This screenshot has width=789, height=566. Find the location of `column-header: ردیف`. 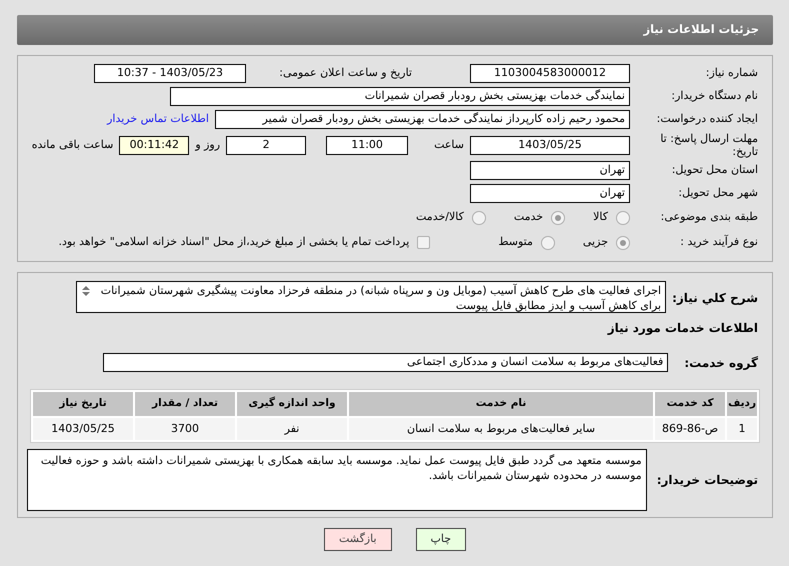

column-header: ردیف is located at coordinates (742, 404).